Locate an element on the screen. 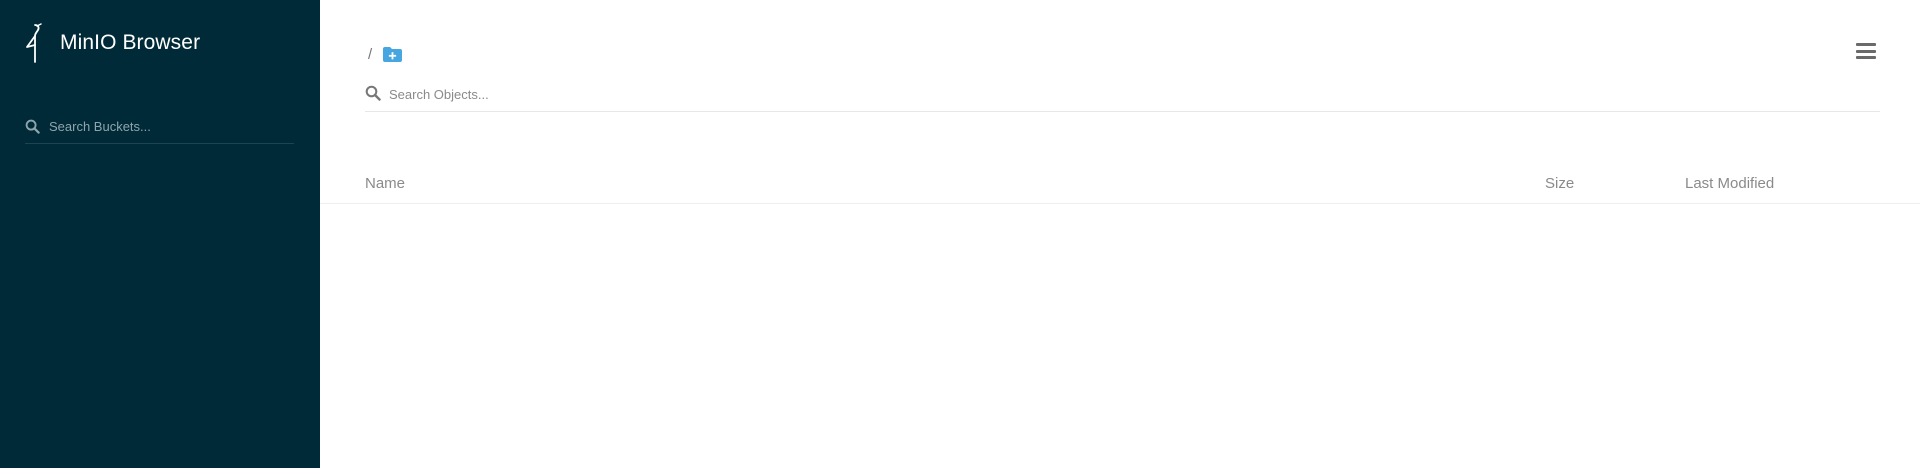 Image resolution: width=1920 pixels, height=468 pixels. object-search-input is located at coordinates (589, 94).